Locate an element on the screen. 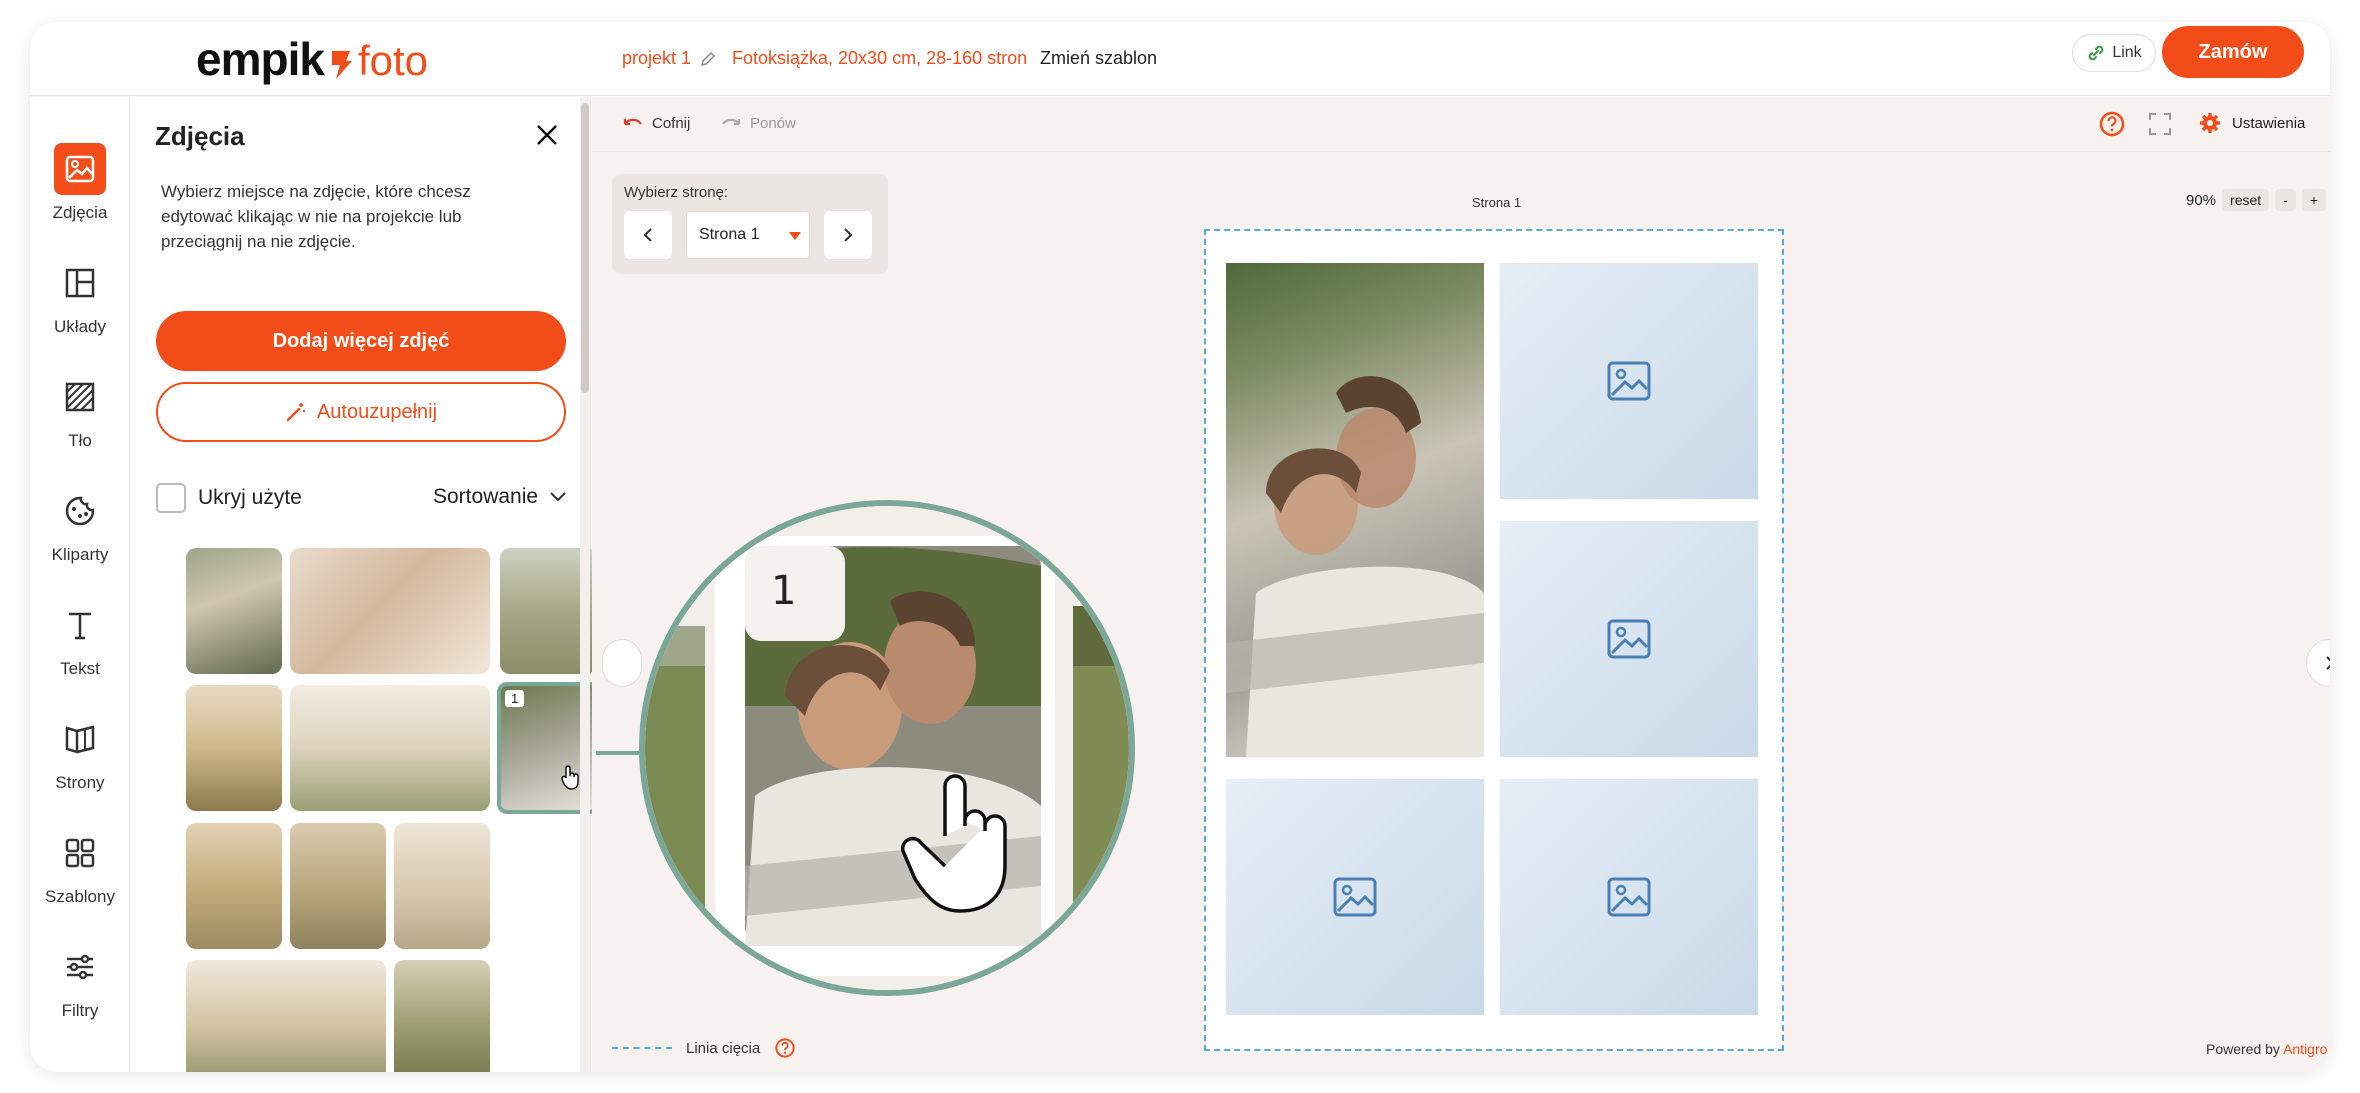  background-icon is located at coordinates (80, 397).